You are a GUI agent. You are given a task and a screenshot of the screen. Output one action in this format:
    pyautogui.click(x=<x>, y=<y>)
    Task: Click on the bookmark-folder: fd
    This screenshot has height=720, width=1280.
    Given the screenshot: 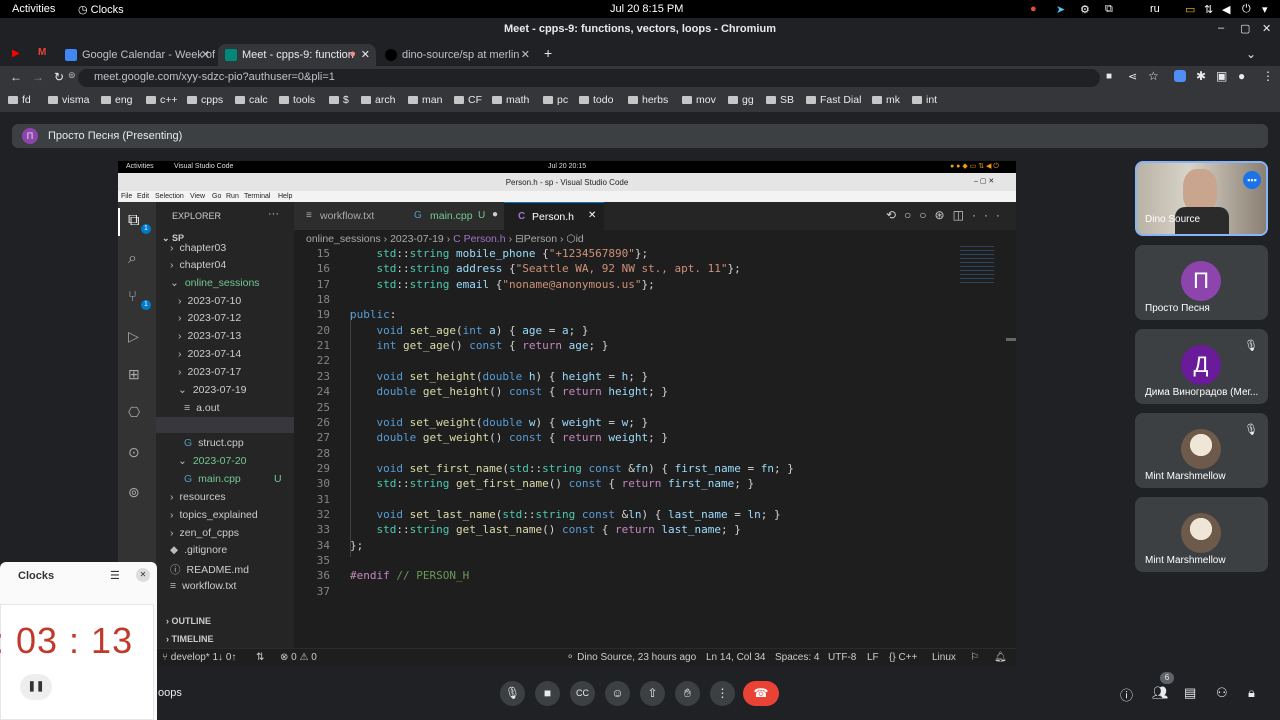 What is the action you would take?
    pyautogui.click(x=19, y=100)
    